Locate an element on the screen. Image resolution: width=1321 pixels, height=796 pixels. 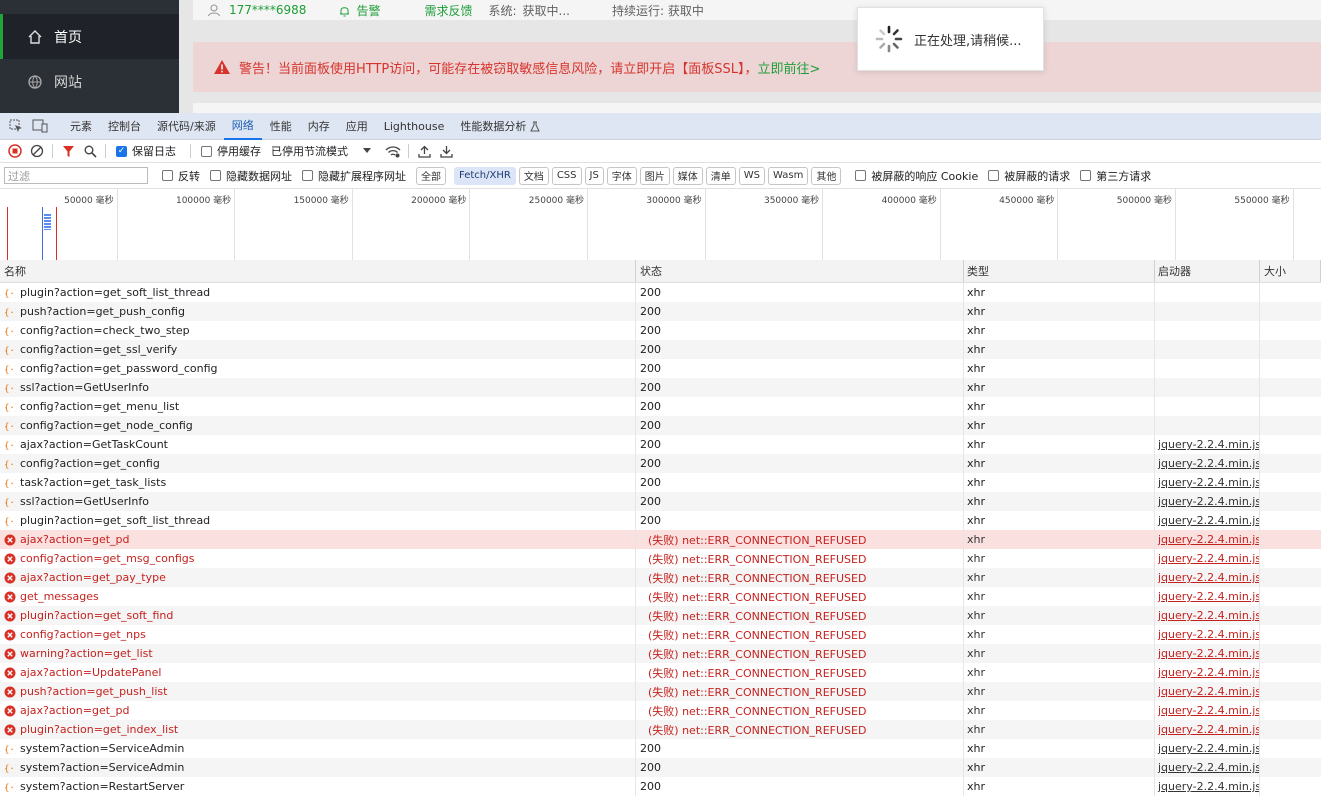
tab-sources: 源代码/来源 is located at coordinates (186, 126).